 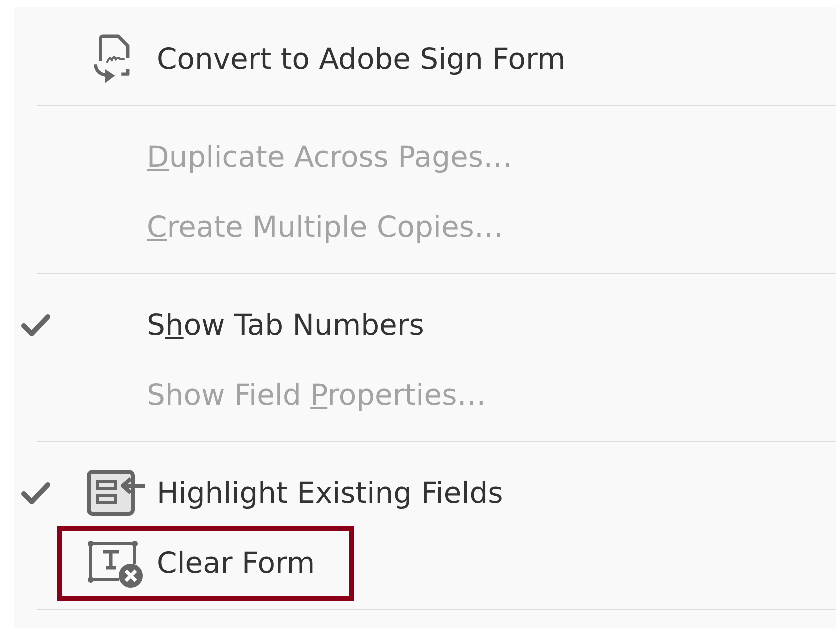 I want to click on form-fields-icon, so click(x=116, y=493).